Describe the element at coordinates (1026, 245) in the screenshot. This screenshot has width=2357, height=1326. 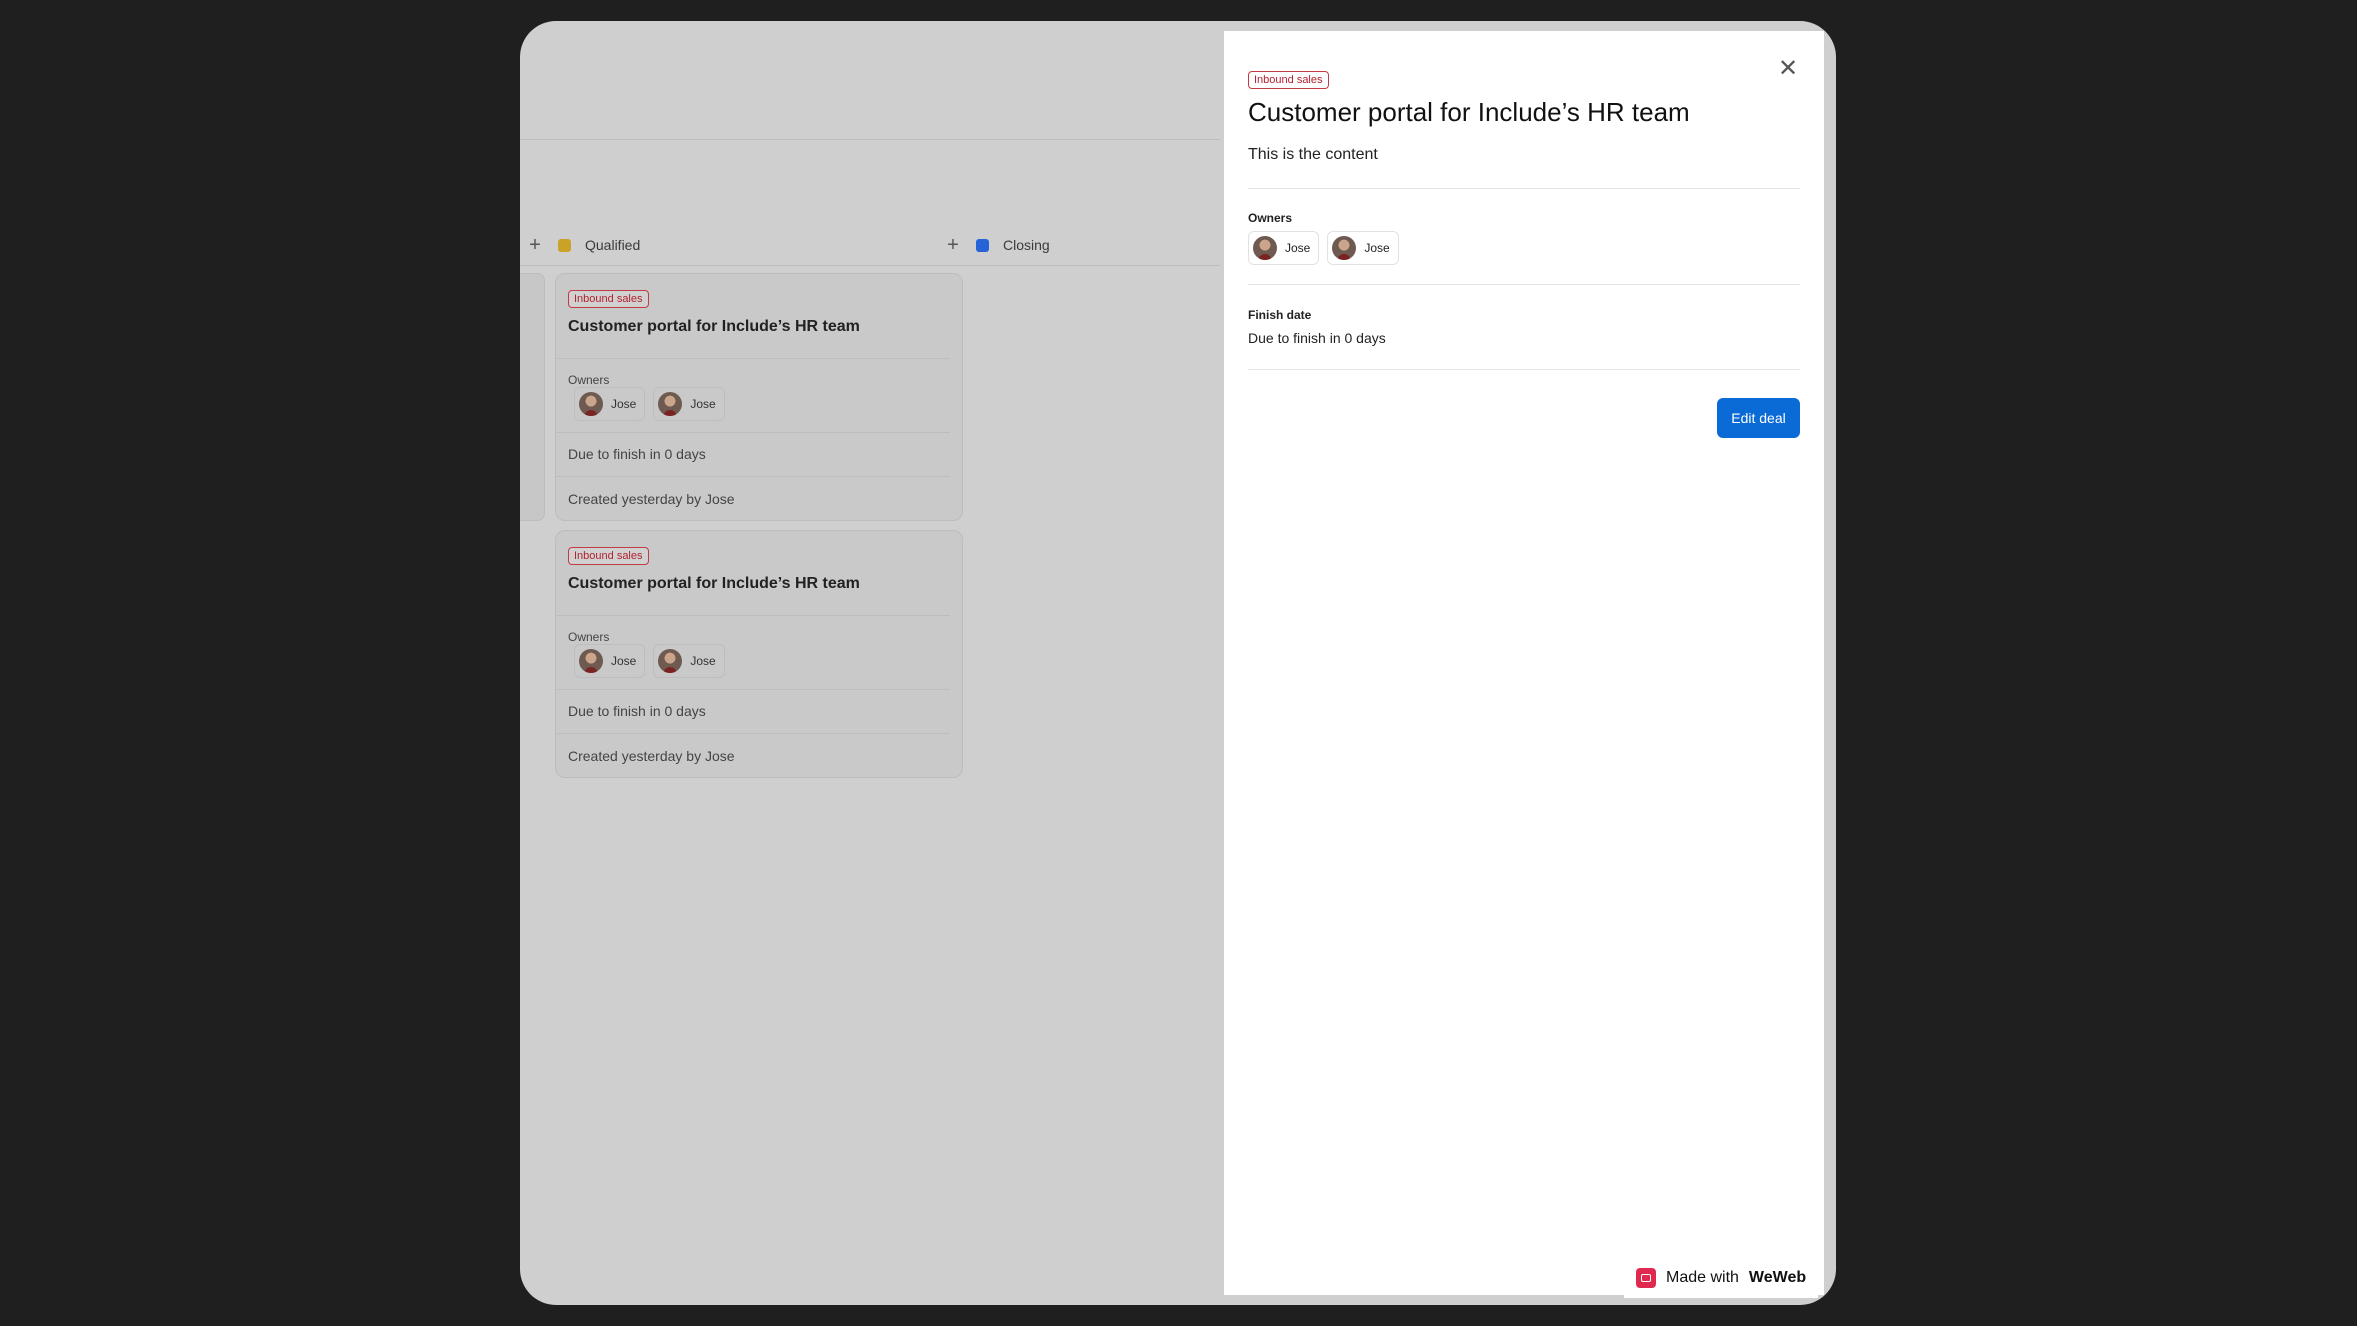
I see `column-title: Closing` at that location.